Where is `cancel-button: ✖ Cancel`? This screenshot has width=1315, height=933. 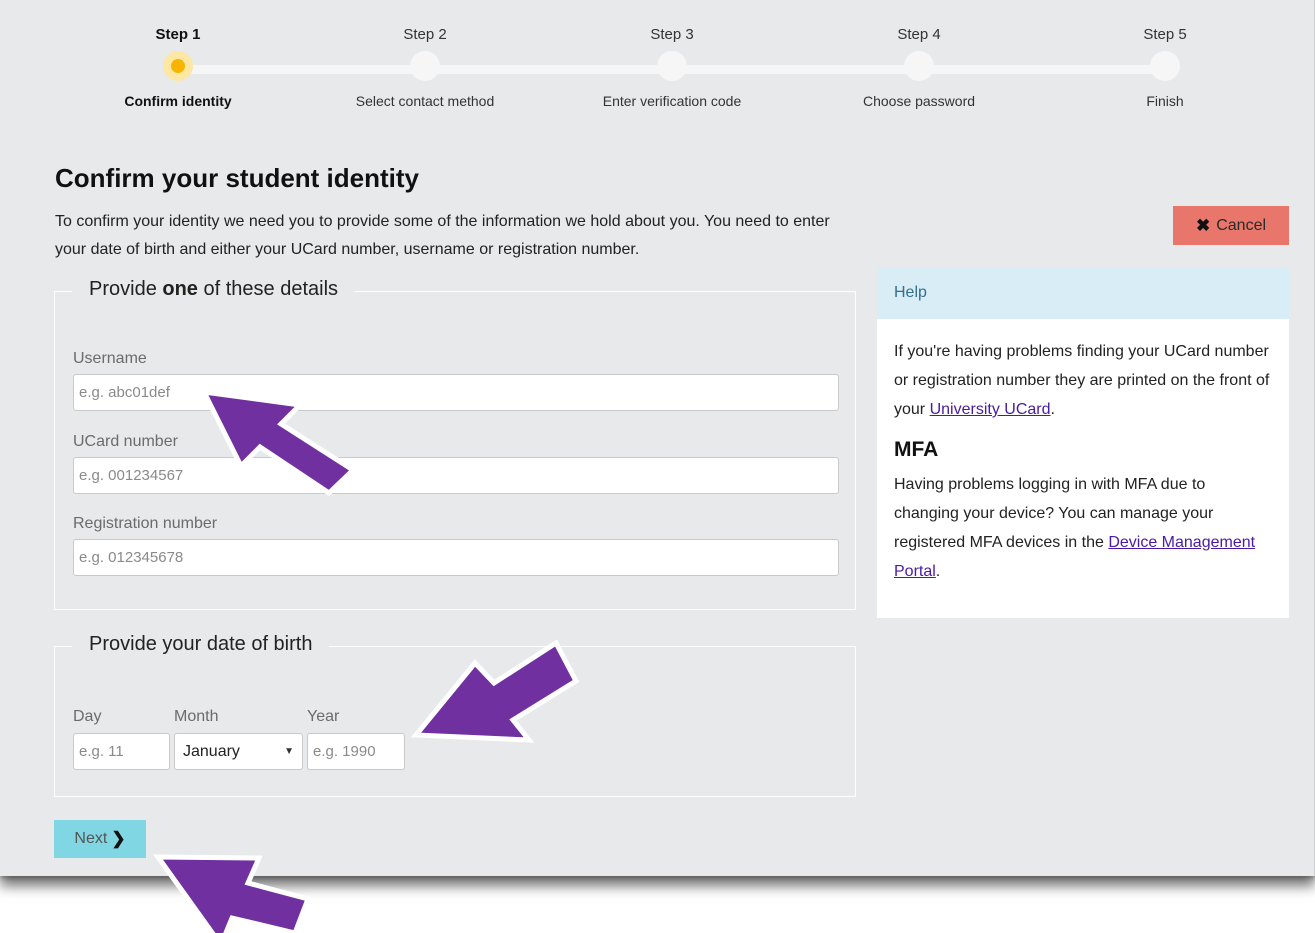
cancel-button: ✖ Cancel is located at coordinates (1231, 225).